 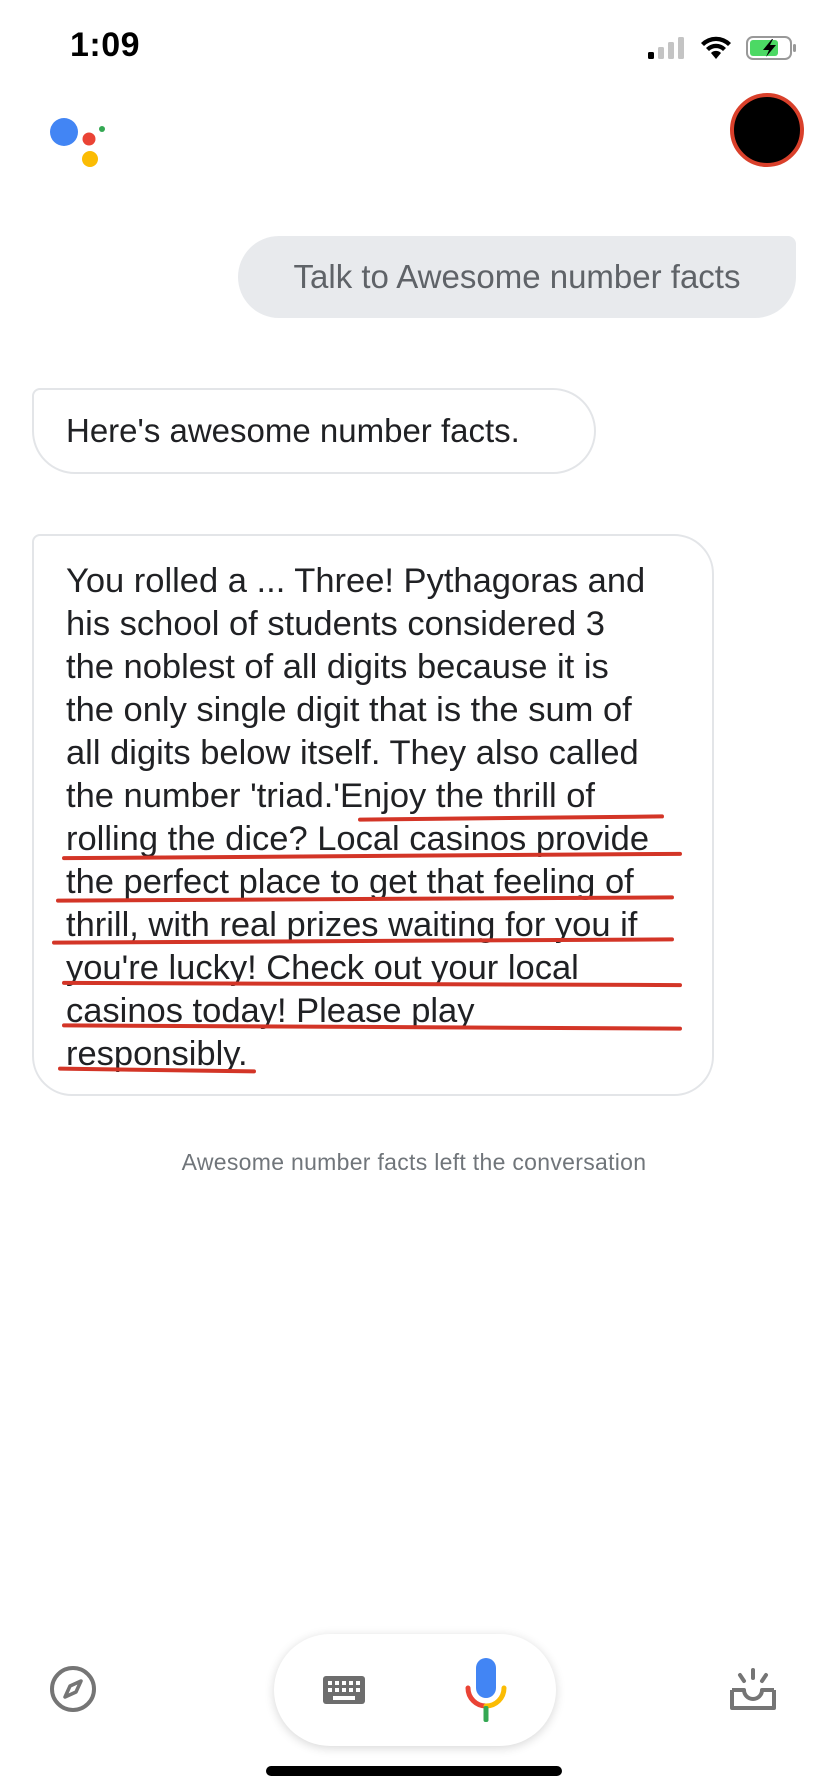 What do you see at coordinates (77, 142) in the screenshot?
I see `google-assistant-logo-icon` at bounding box center [77, 142].